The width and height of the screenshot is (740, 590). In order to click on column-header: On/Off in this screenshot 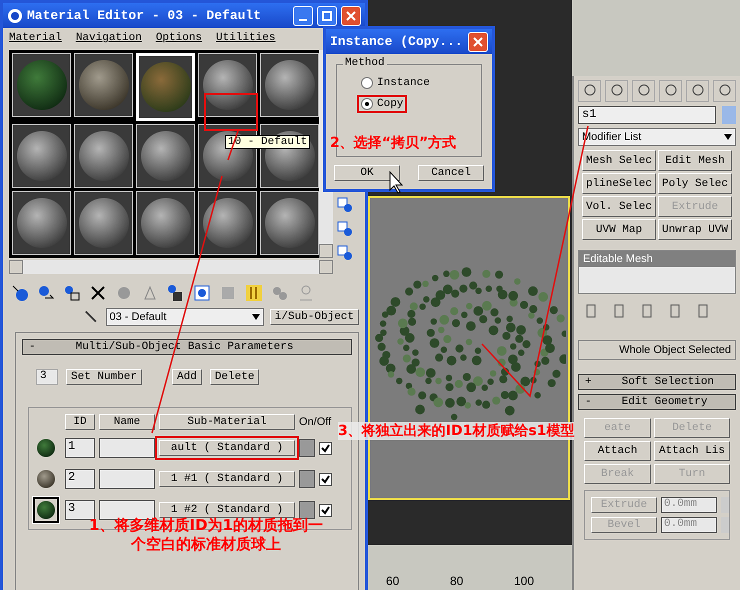, I will do `click(315, 422)`.